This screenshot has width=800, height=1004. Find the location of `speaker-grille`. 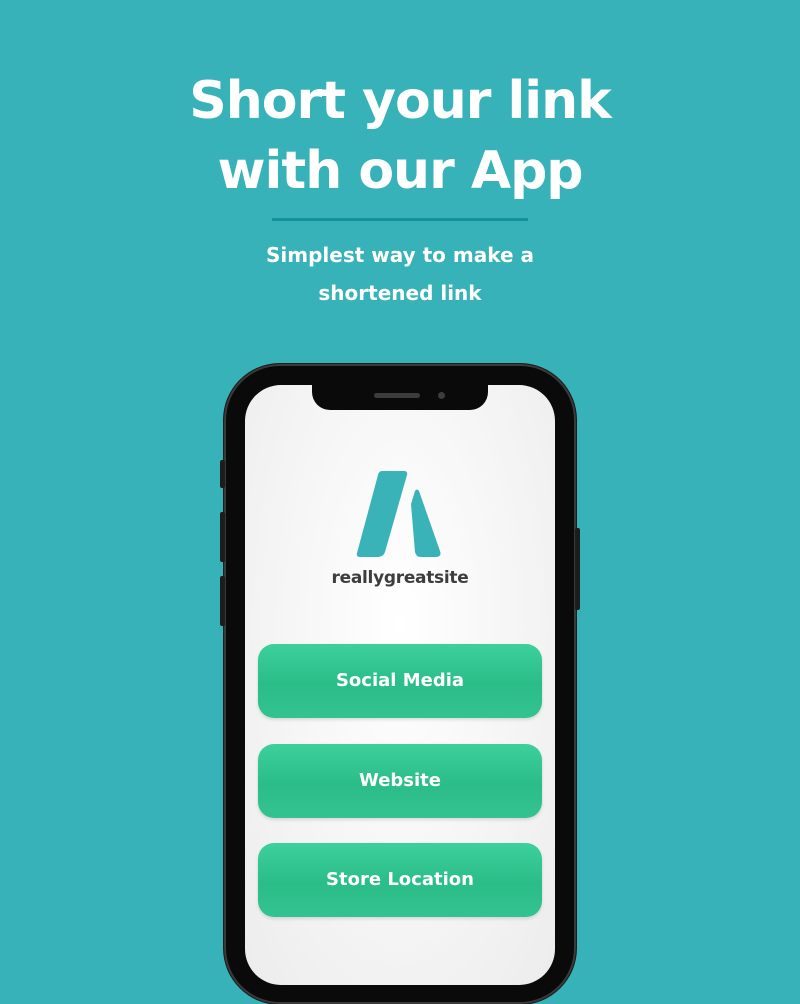

speaker-grille is located at coordinates (397, 395).